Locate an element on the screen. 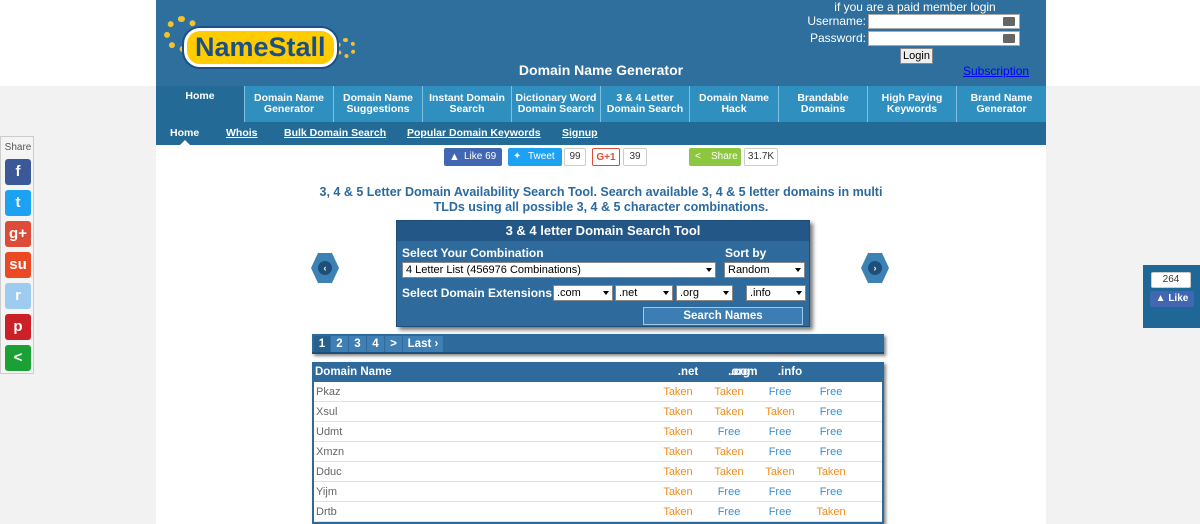 The image size is (1200, 524). extensions-label: Select Domain Extensions: is located at coordinates (479, 293).